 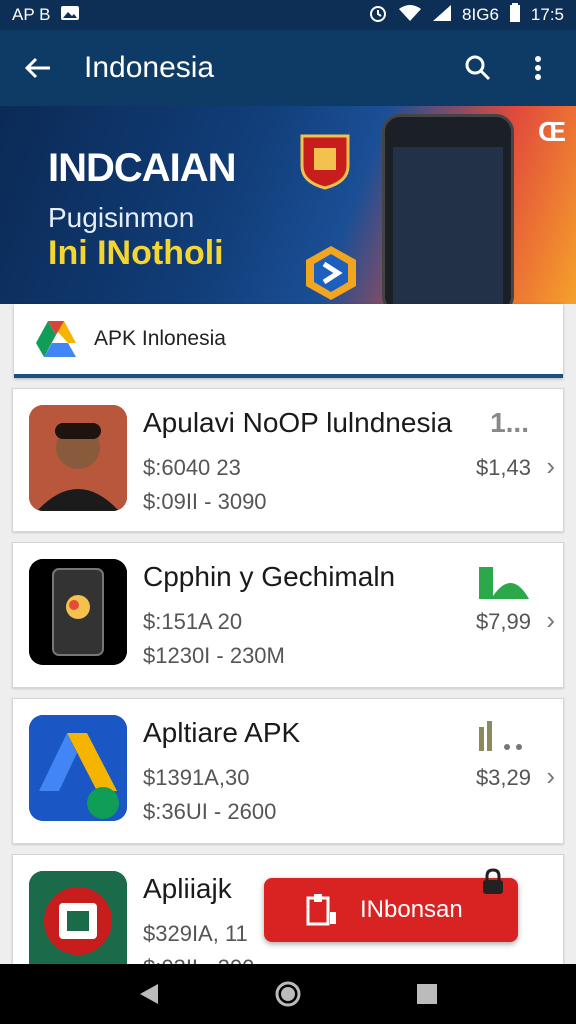 I want to click on square-recents-icon, so click(x=426, y=994).